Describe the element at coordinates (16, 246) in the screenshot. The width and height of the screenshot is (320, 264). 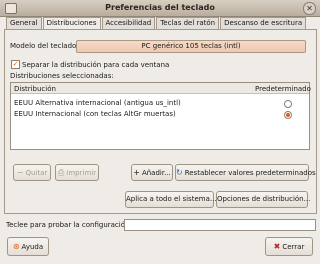
I see `help-icon: ⊛` at that location.